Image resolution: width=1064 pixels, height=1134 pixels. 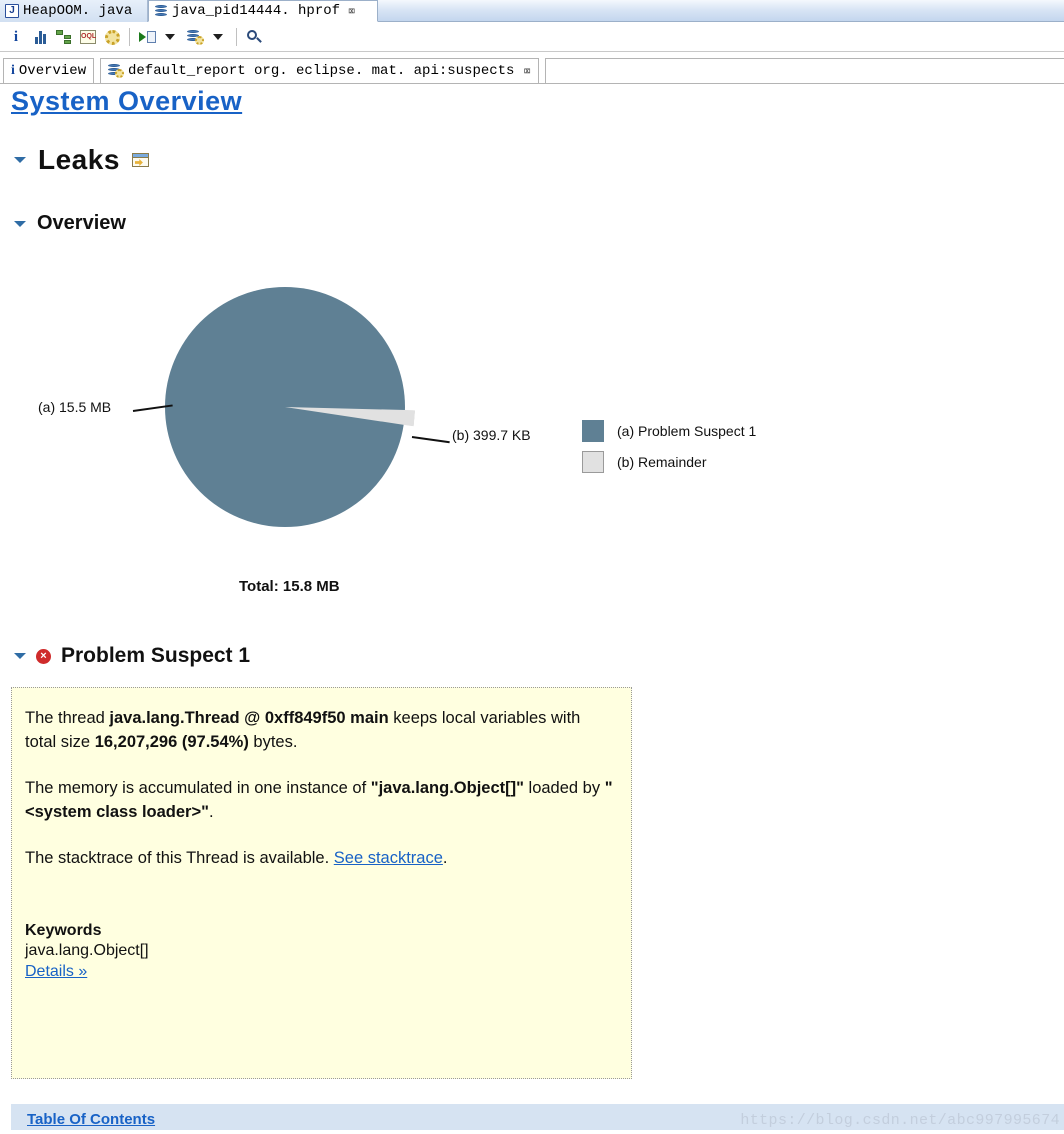 I want to click on pie-leader-line-b, so click(x=430, y=440).